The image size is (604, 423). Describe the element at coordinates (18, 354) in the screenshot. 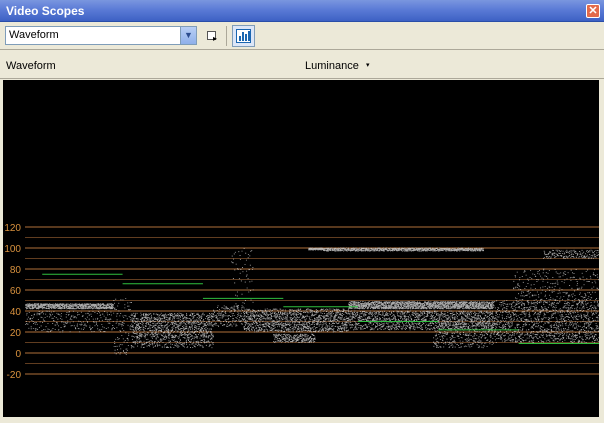

I see `y-tick-label: 0` at that location.